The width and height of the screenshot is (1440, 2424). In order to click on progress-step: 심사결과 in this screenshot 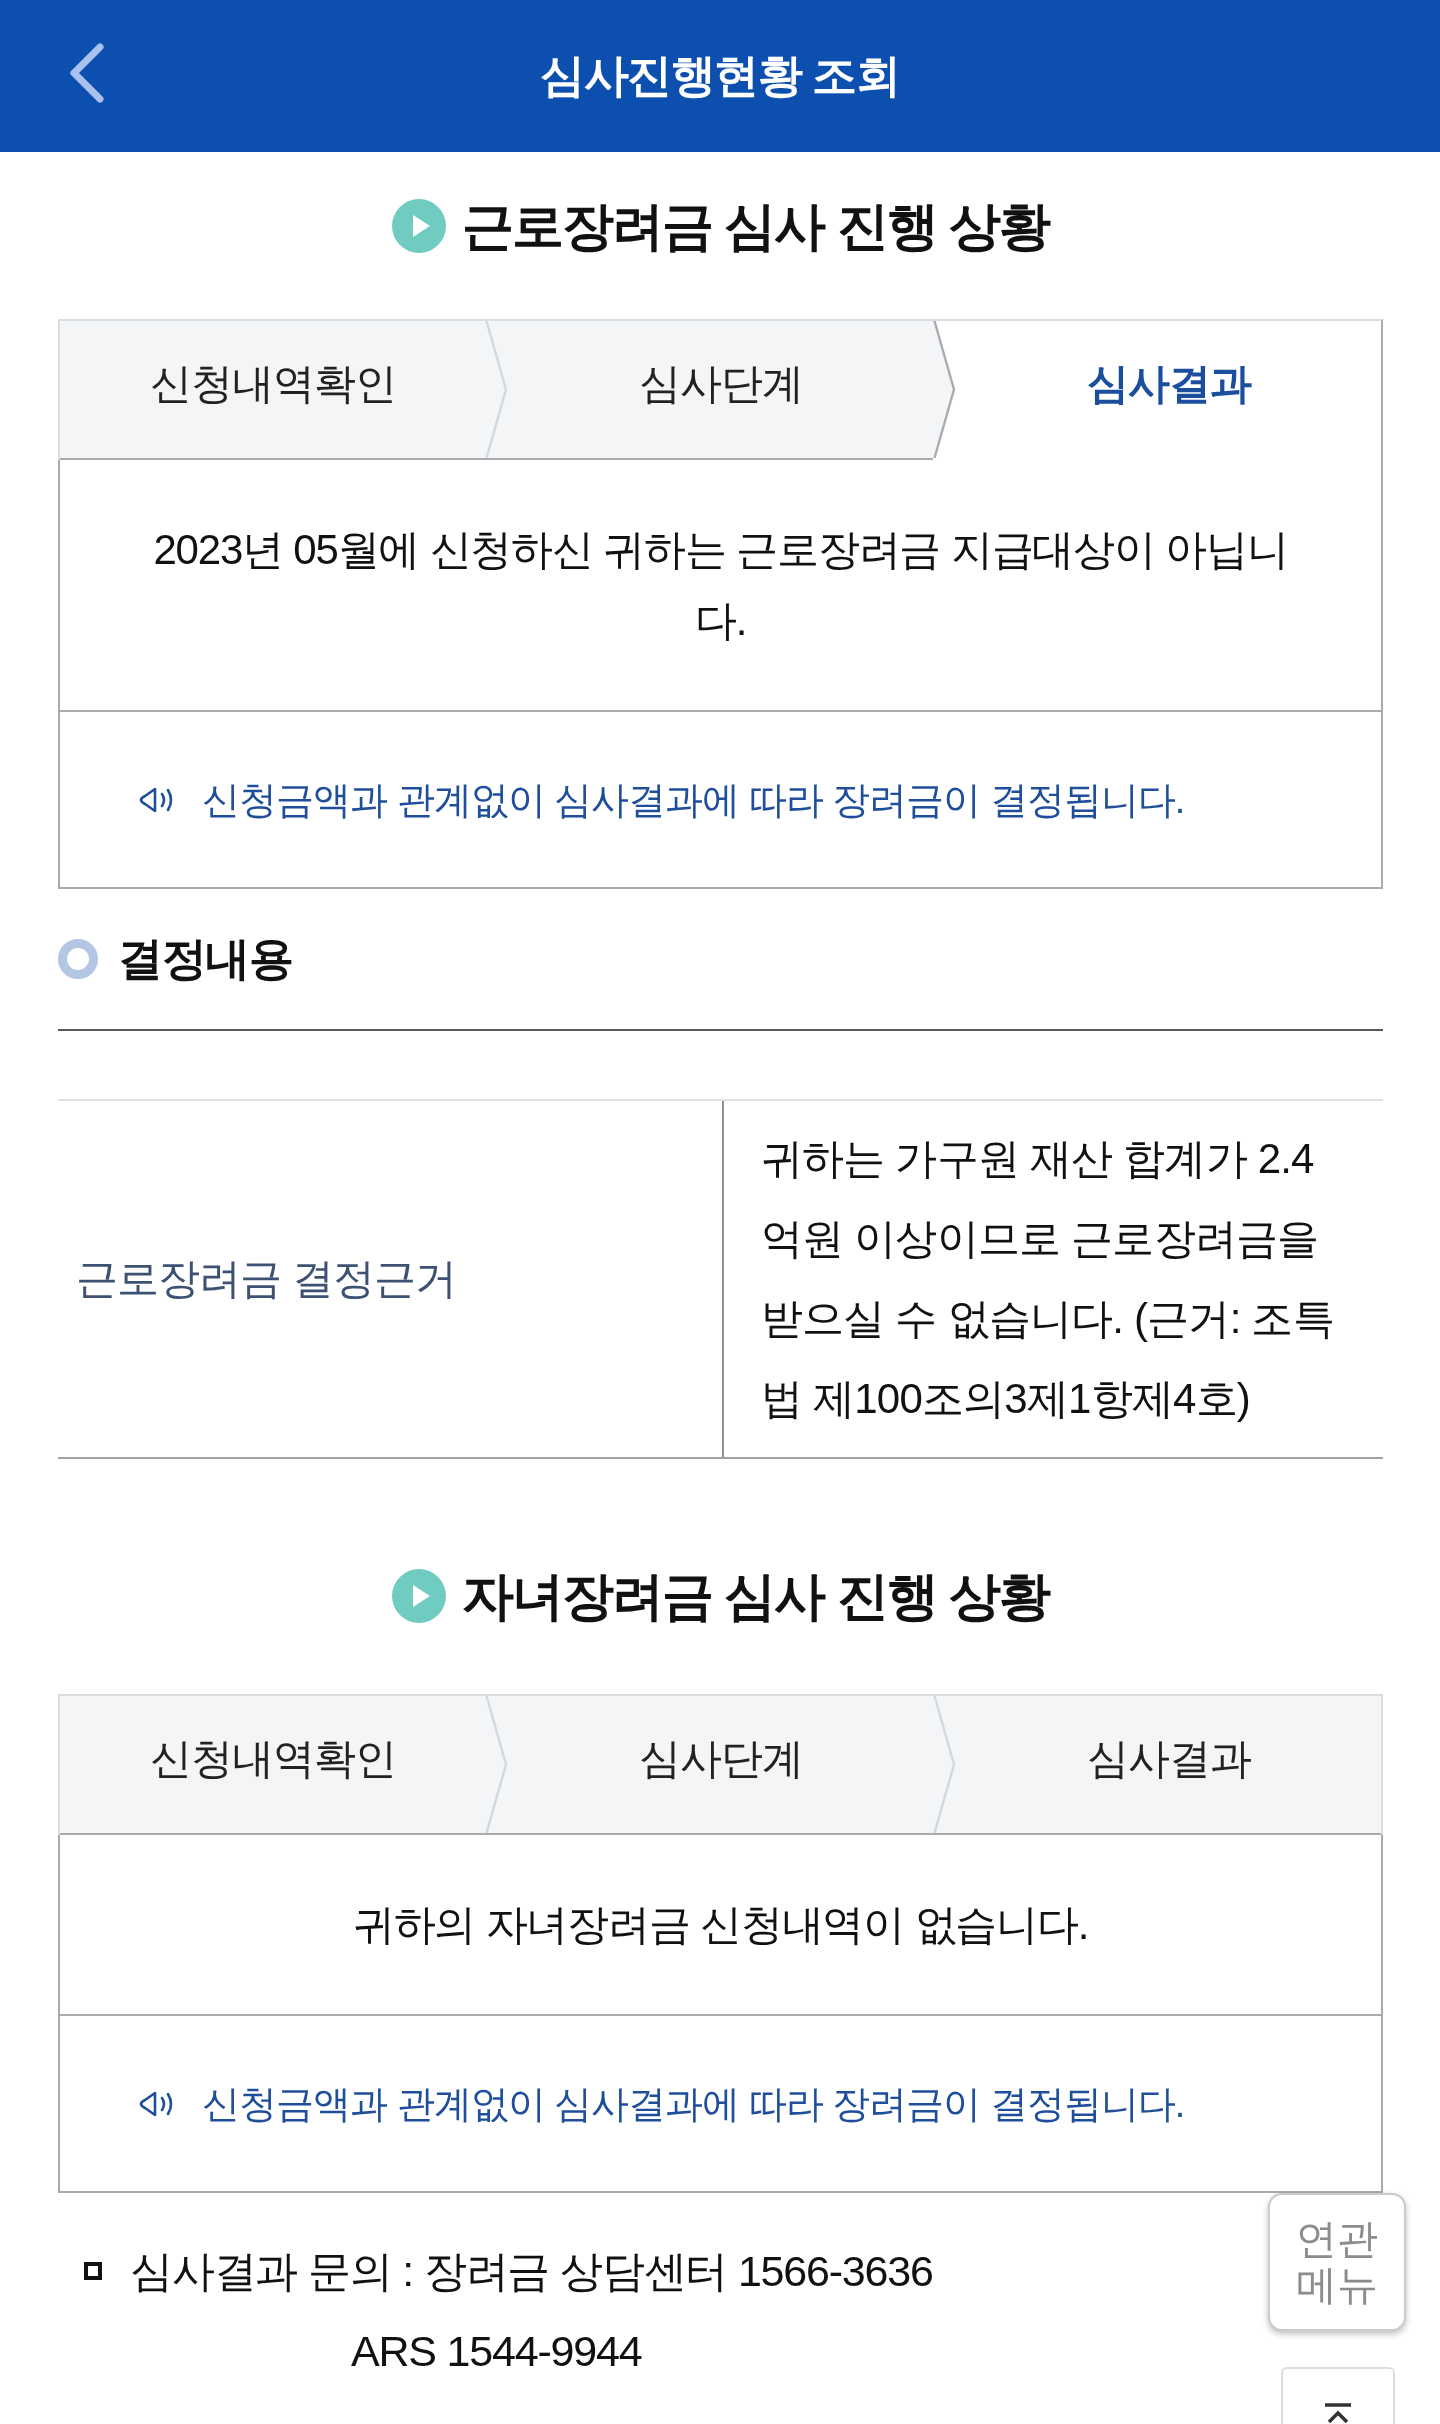, I will do `click(1168, 1765)`.